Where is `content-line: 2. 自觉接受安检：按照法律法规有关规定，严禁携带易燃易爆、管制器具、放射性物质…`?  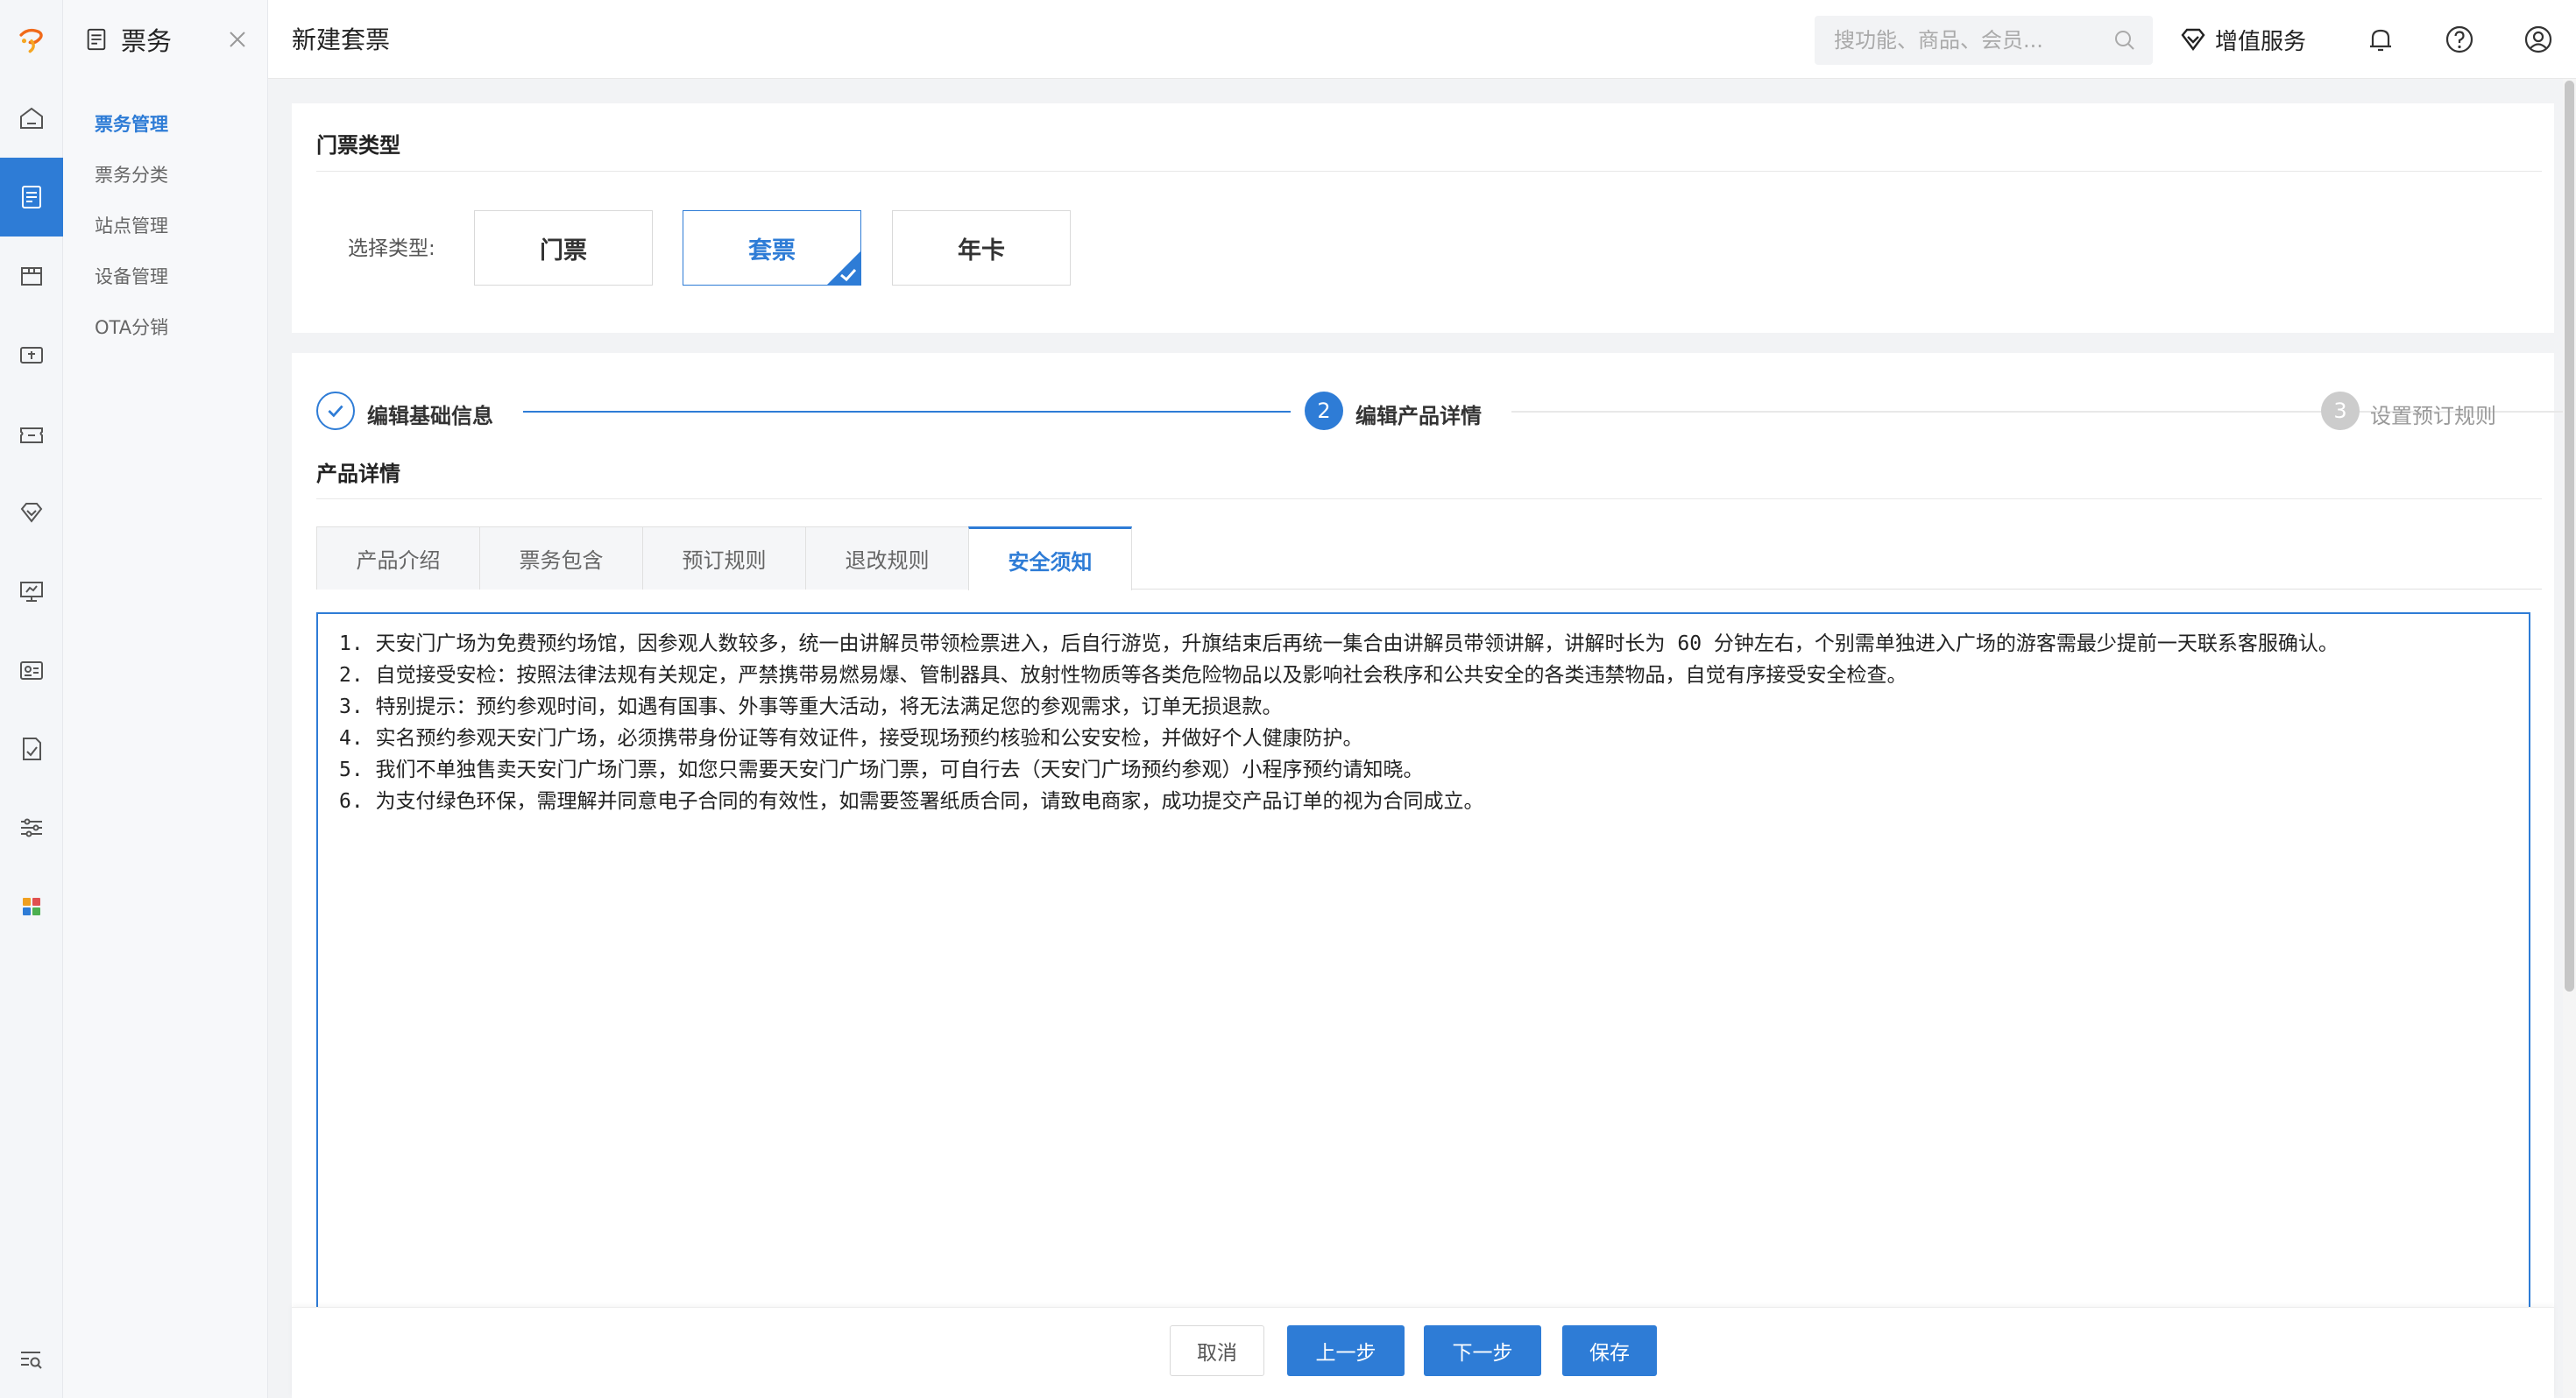
content-line: 2. 自觉接受安检：按照法律法规有关规定，严禁携带易燃易爆、管制器具、放射性物质… is located at coordinates (1123, 675).